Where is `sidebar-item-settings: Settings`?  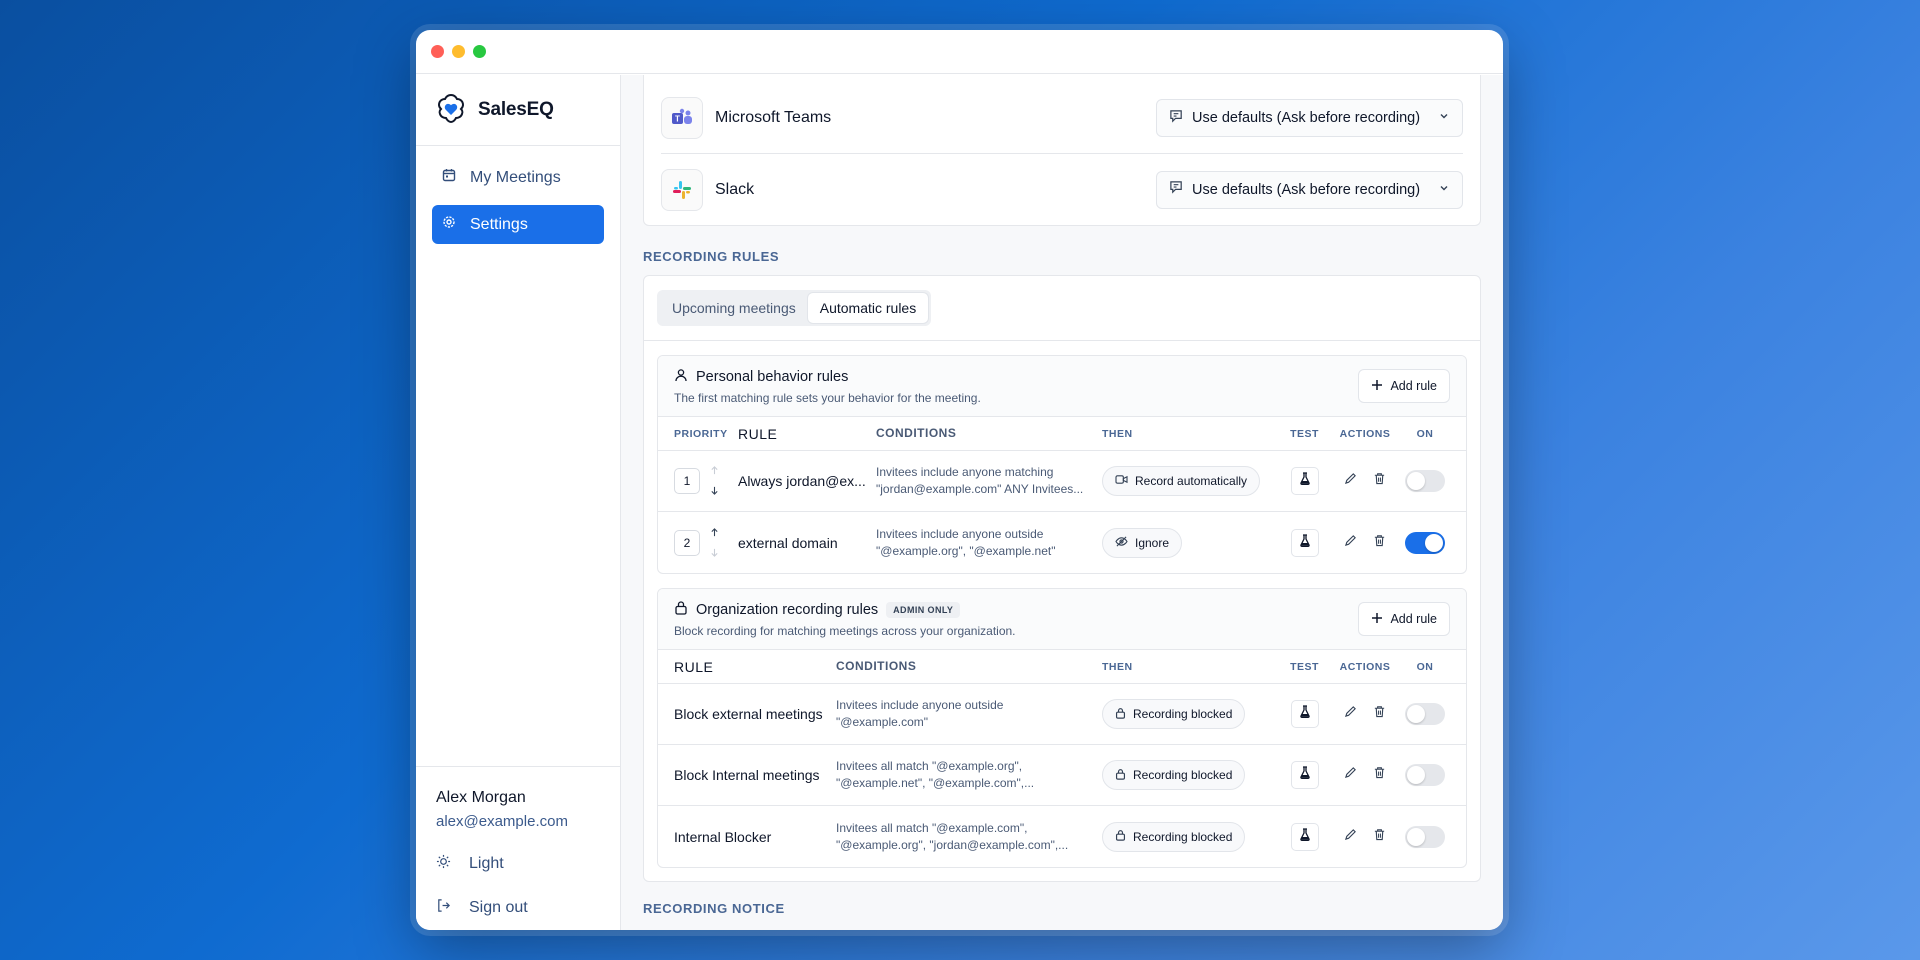
sidebar-item-settings: Settings is located at coordinates (518, 224).